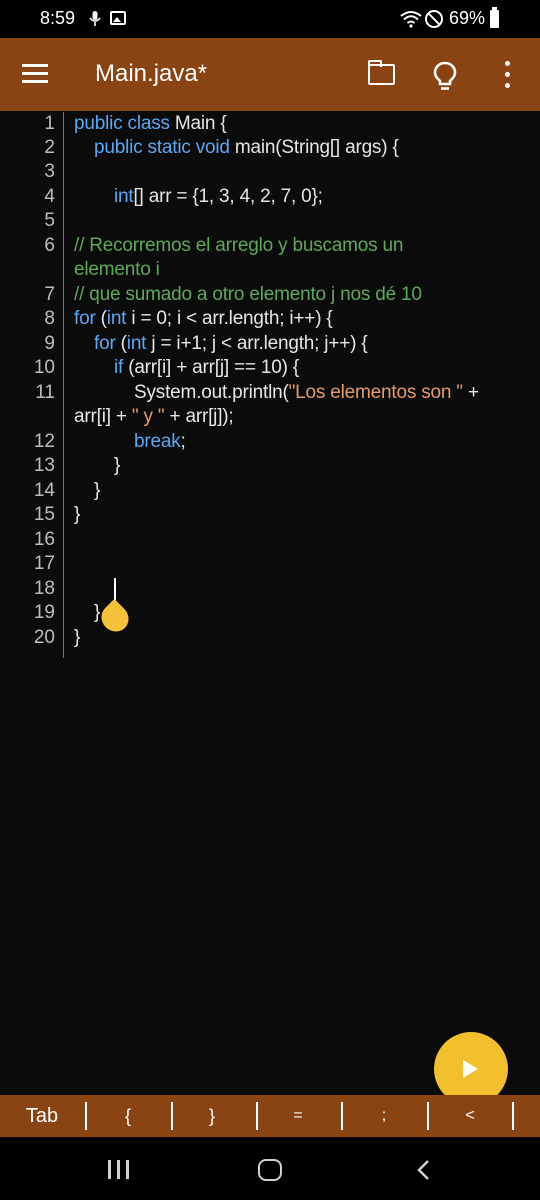  Describe the element at coordinates (151, 73) in the screenshot. I see `file-title: Main.java*` at that location.